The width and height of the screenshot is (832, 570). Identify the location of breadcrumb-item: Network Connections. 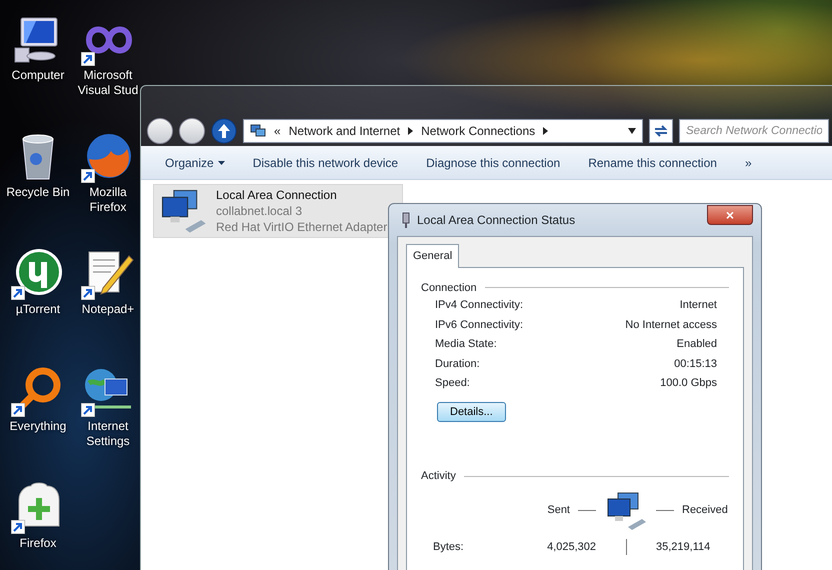
(478, 131).